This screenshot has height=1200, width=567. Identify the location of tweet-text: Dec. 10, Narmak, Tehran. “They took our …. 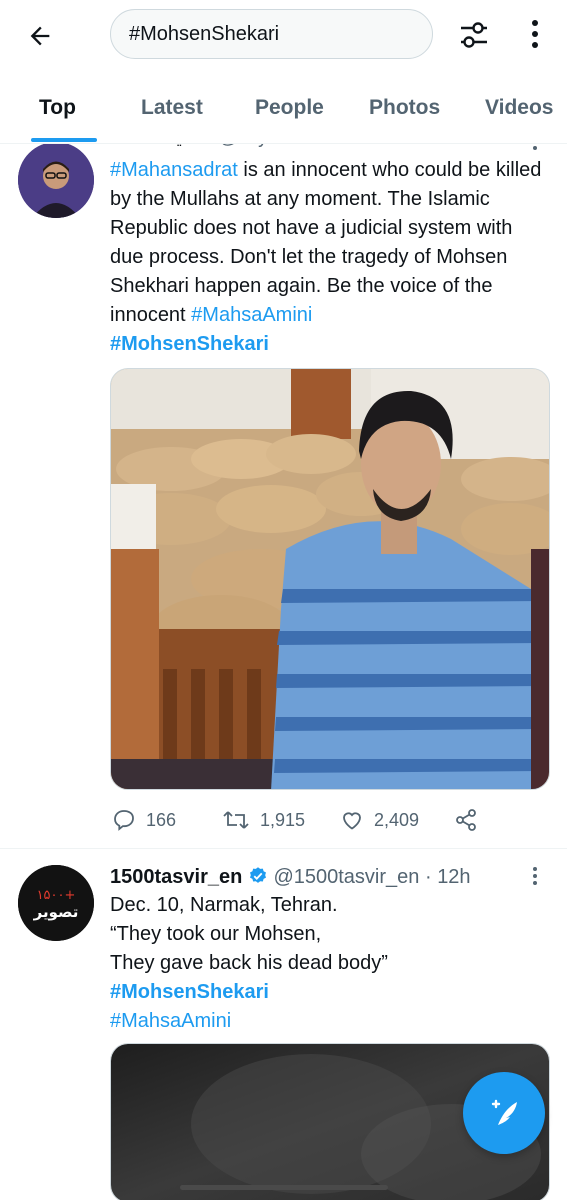
(330, 963).